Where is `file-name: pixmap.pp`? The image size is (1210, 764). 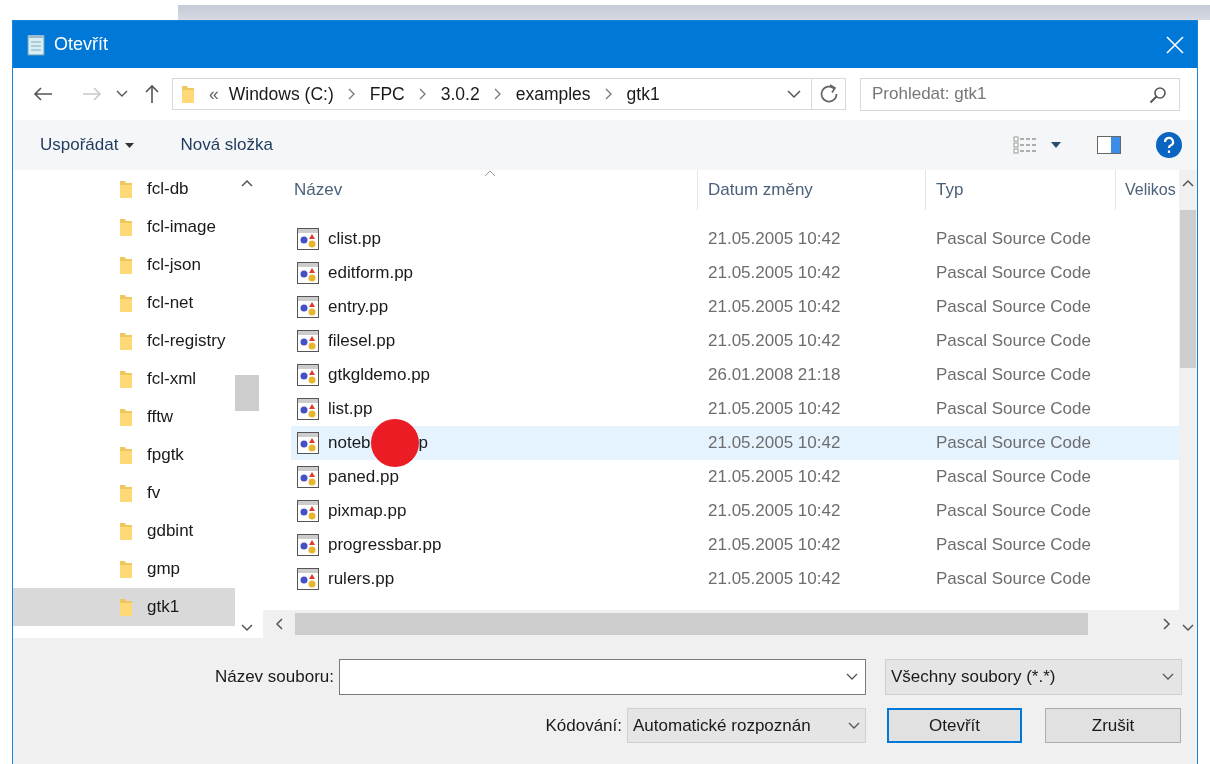 file-name: pixmap.pp is located at coordinates (367, 511).